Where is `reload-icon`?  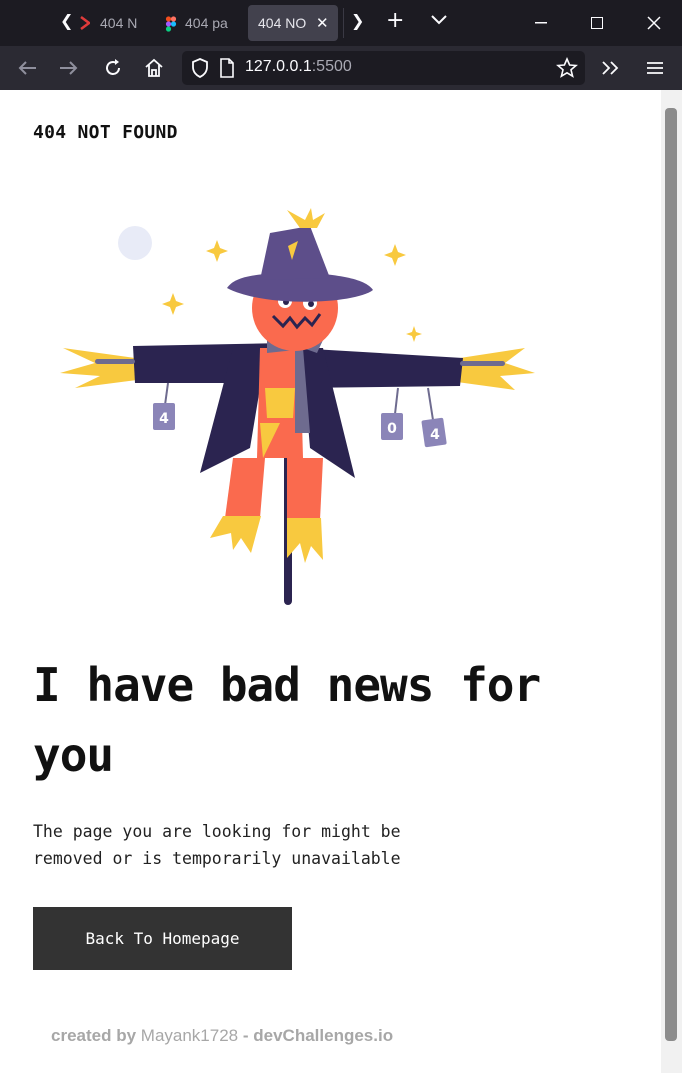 reload-icon is located at coordinates (113, 68).